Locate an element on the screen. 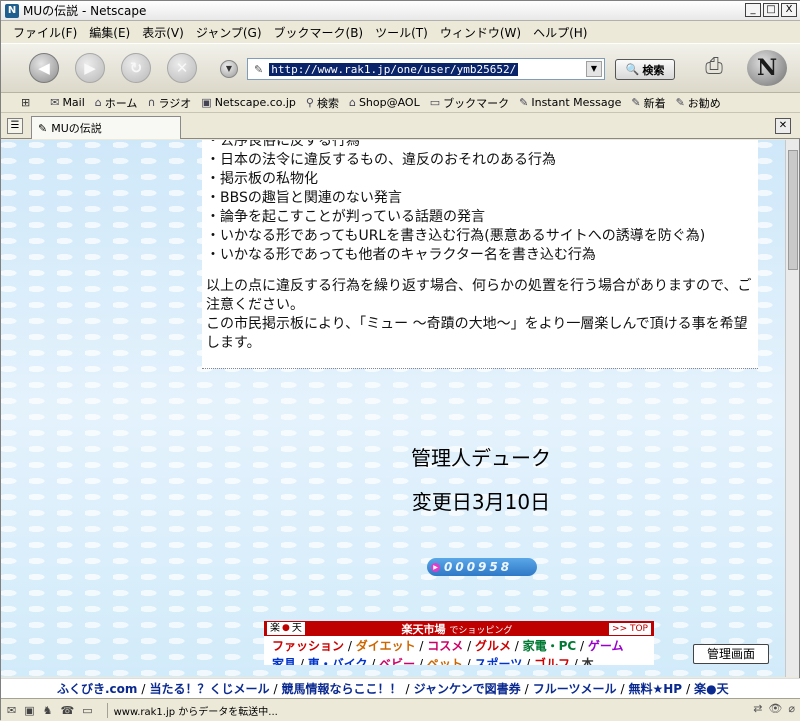 This screenshot has width=800, height=721. category-link: ペット is located at coordinates (445, 661).